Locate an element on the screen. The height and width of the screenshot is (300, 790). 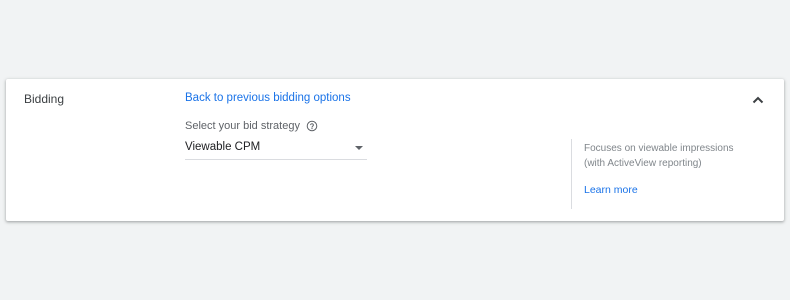
back-to-previous-bidding-options-link: Back to previous bidding options is located at coordinates (268, 98).